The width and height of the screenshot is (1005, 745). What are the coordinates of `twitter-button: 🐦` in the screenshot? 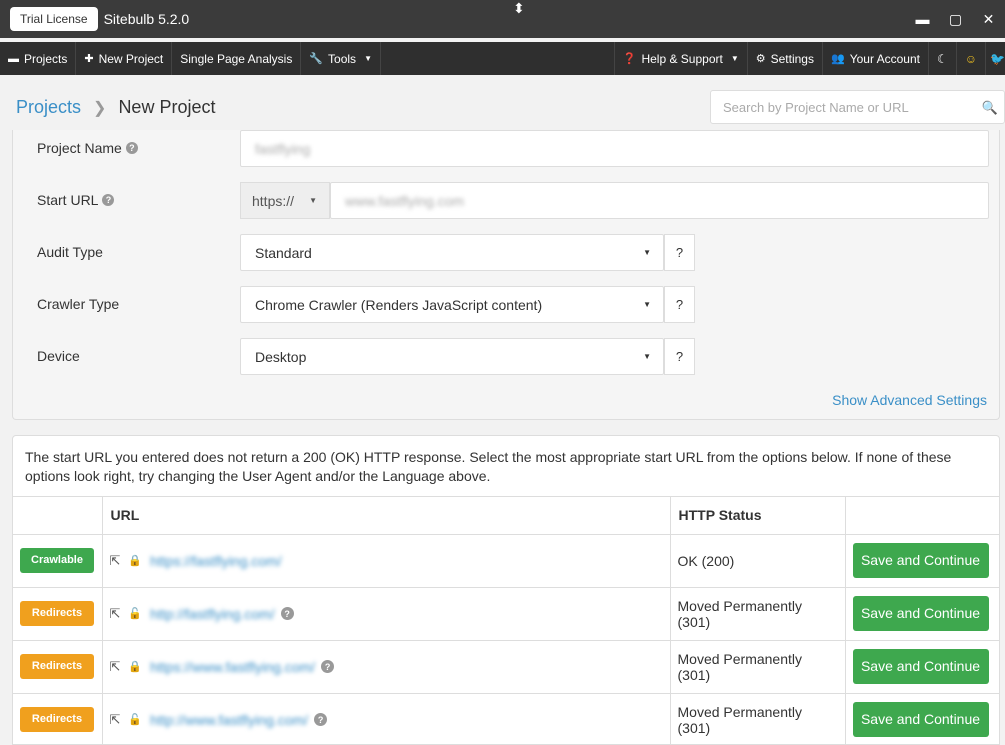 It's located at (995, 58).